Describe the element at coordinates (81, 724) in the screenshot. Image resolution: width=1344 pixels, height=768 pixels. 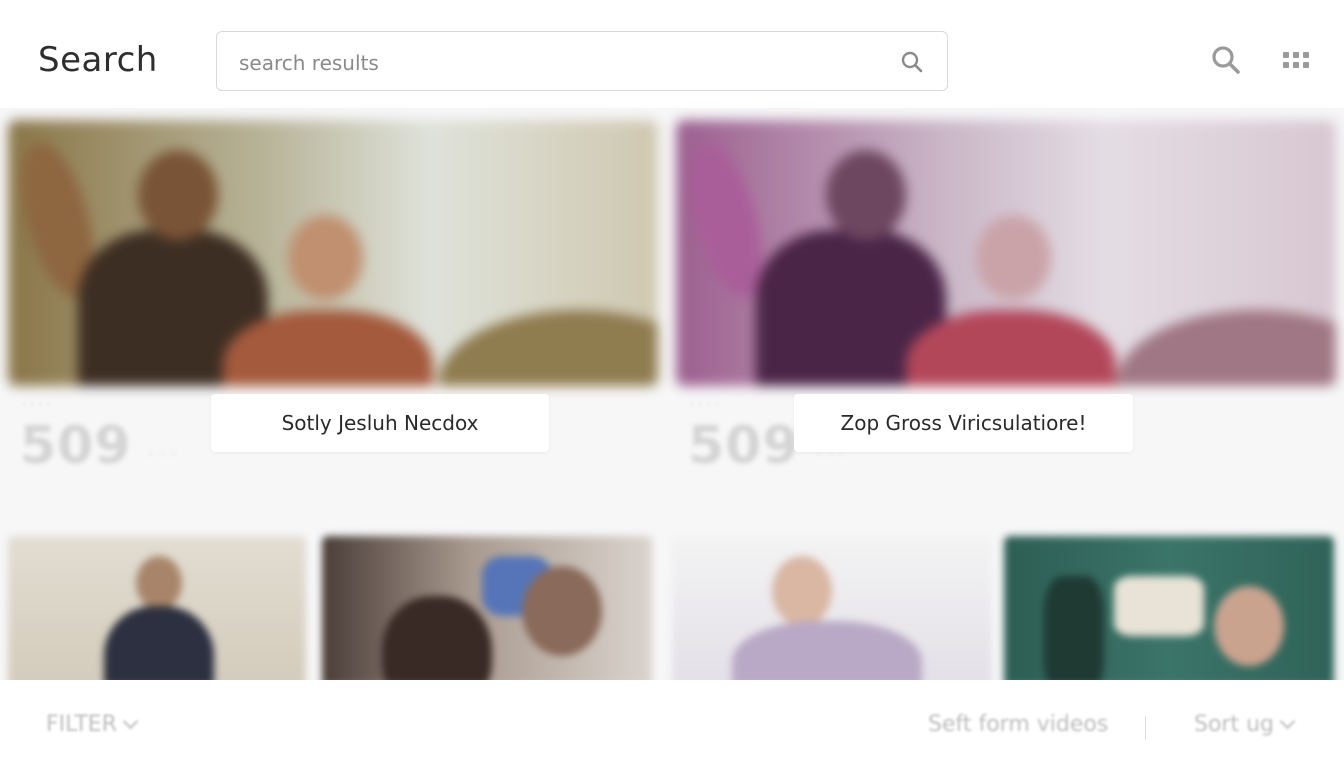
I see `filter-label: FILTER` at that location.